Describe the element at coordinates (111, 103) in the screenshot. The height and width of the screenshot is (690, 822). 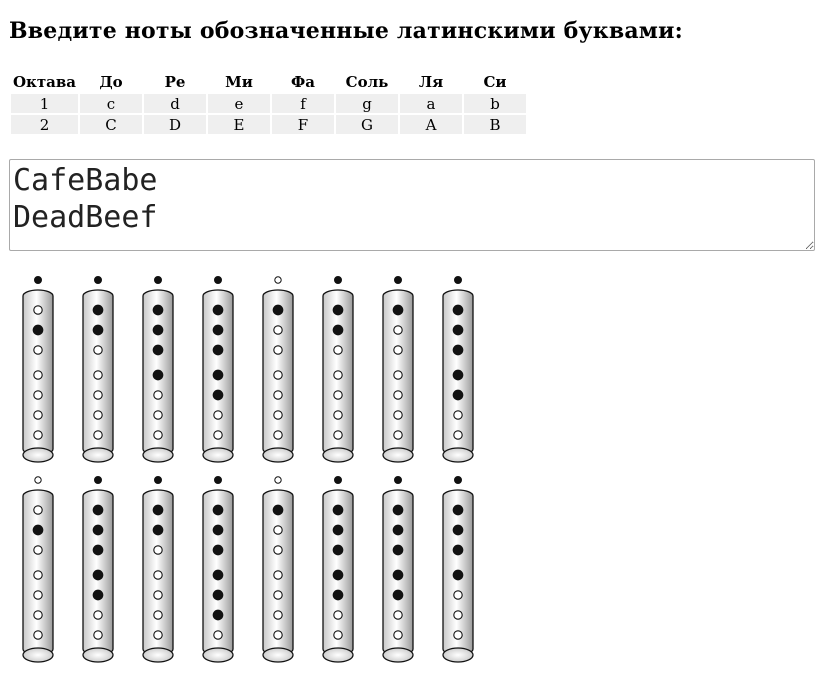
I see `table-cell: c` at that location.